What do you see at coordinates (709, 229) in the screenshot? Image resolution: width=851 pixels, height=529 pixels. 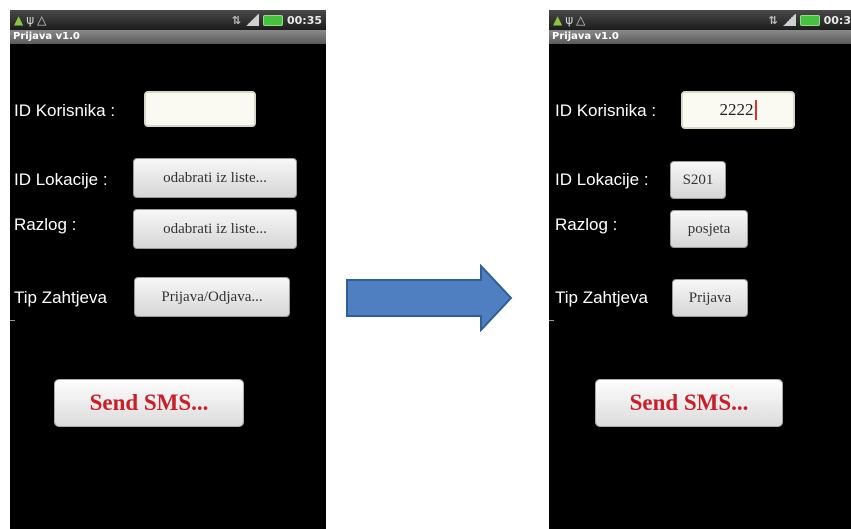 I see `reason-select-button: posjeta` at bounding box center [709, 229].